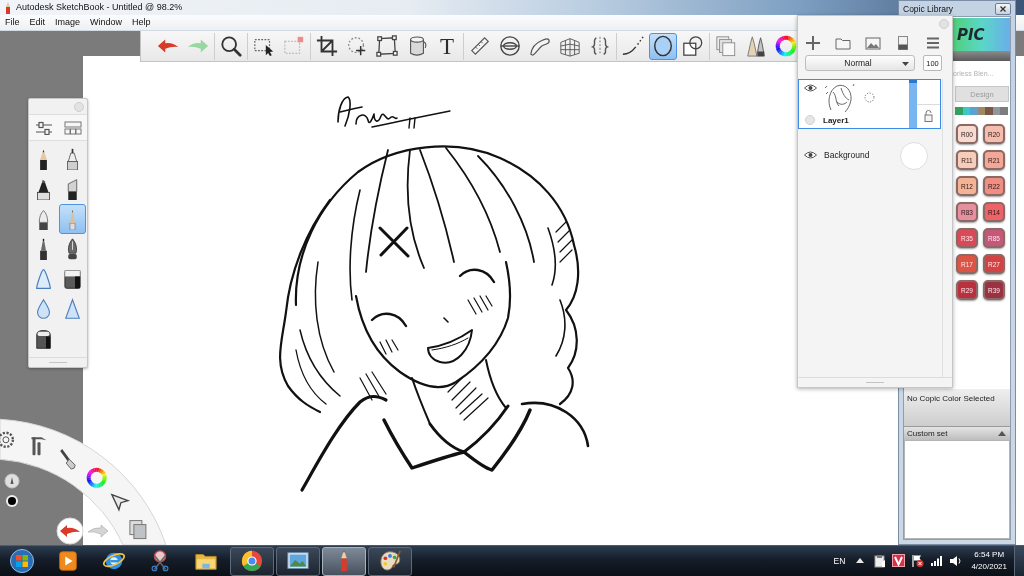 Image resolution: width=1024 pixels, height=576 pixels. I want to click on plus-icon, so click(813, 42).